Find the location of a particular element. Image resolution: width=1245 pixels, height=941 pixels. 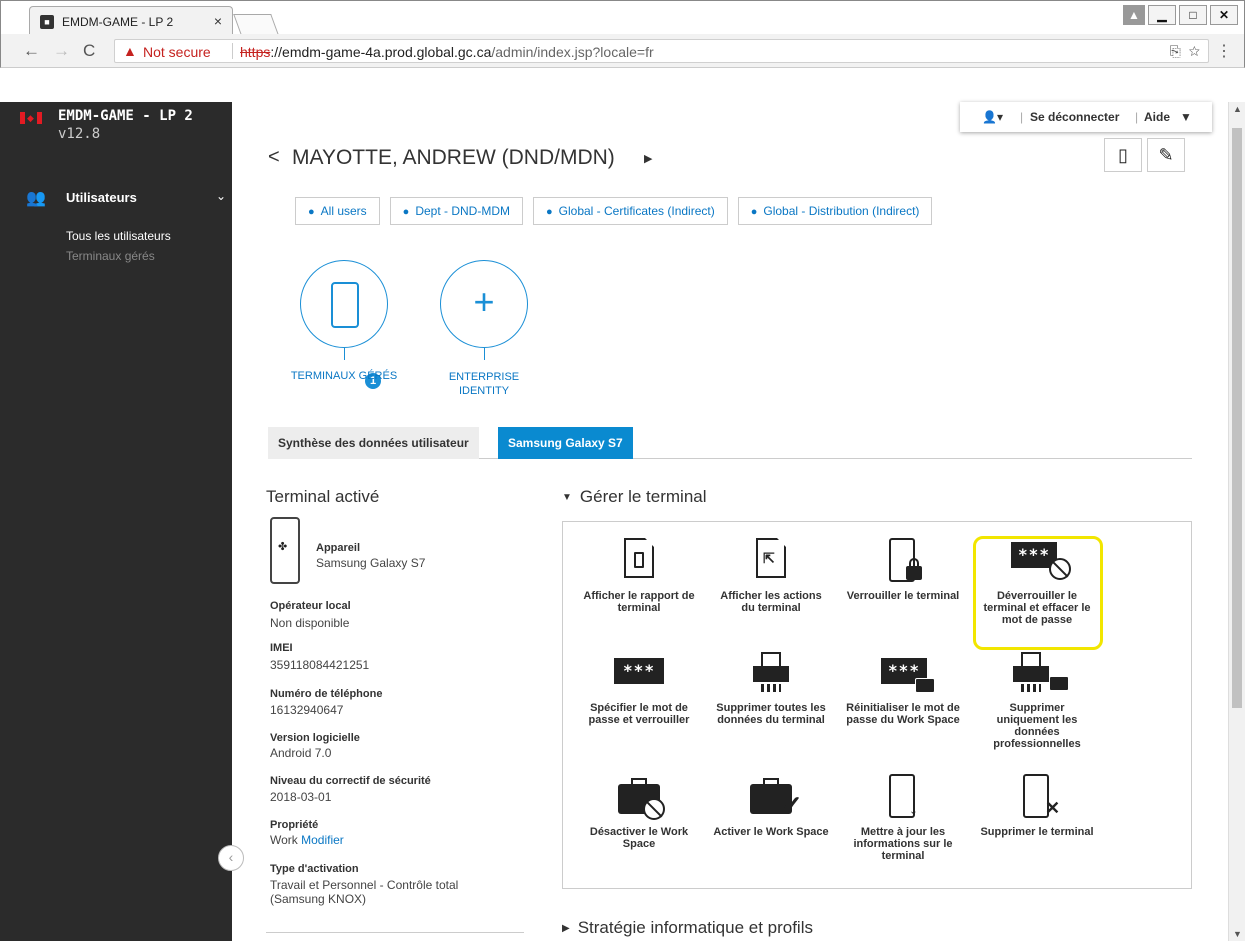

profile-icon: ▲ is located at coordinates (1134, 15).